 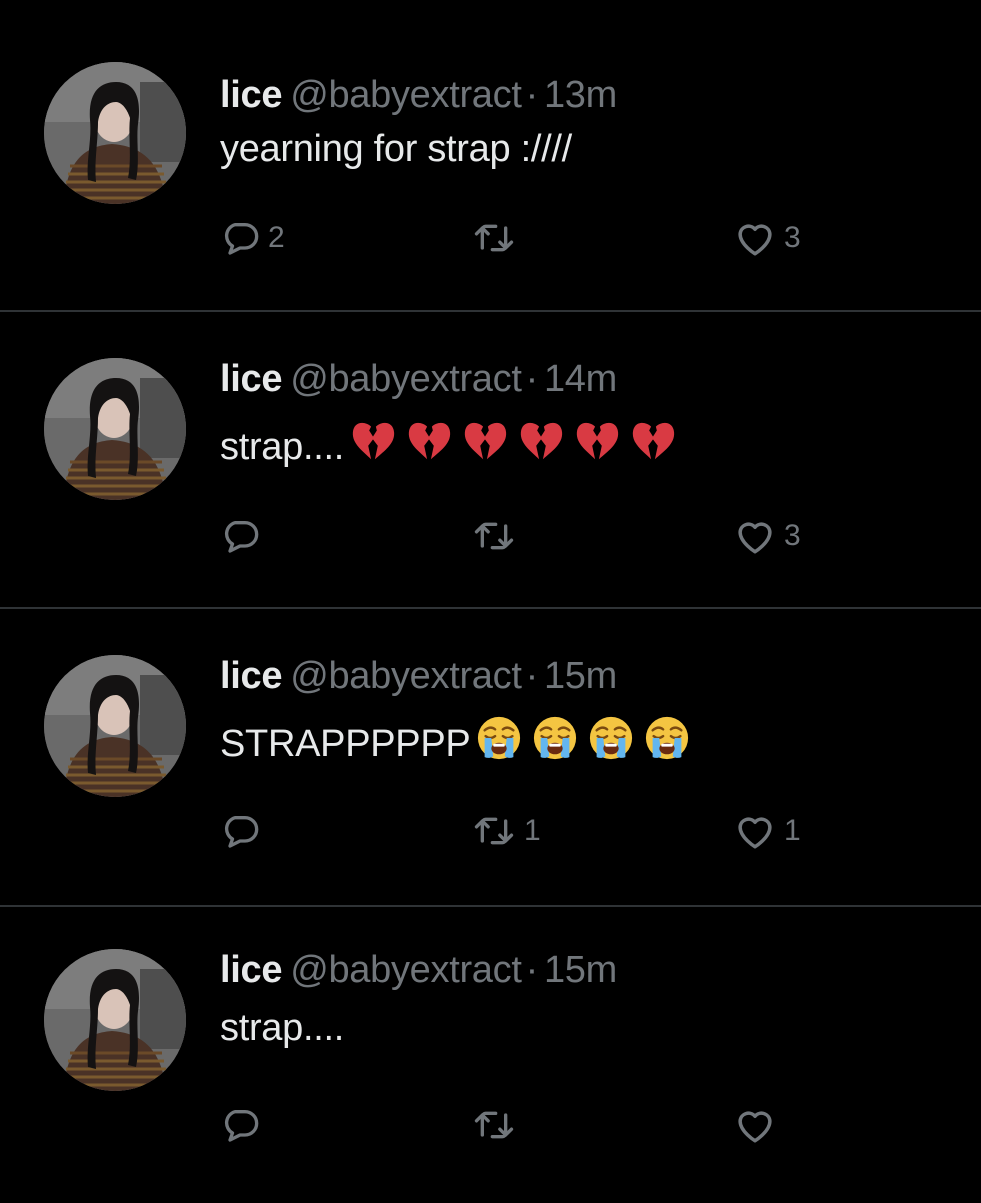 I want to click on timestamp: 13m, so click(x=580, y=95).